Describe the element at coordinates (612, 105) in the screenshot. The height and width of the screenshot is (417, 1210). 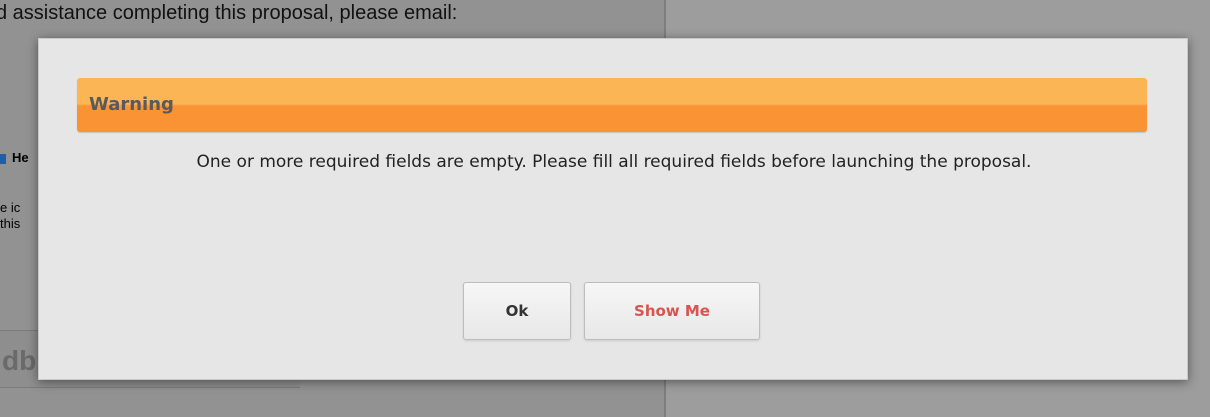
I see `dialog-header: Warning` at that location.